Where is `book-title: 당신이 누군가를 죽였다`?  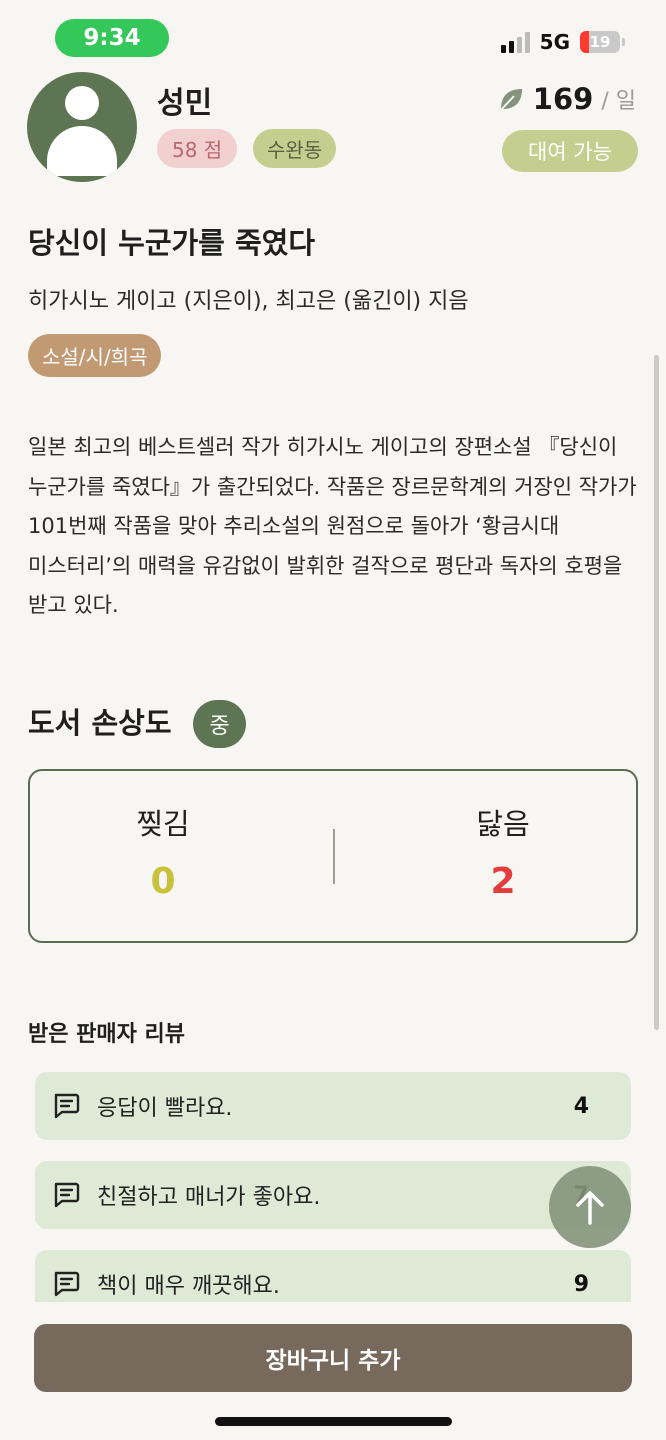 book-title: 당신이 누군가를 죽였다 is located at coordinates (171, 243).